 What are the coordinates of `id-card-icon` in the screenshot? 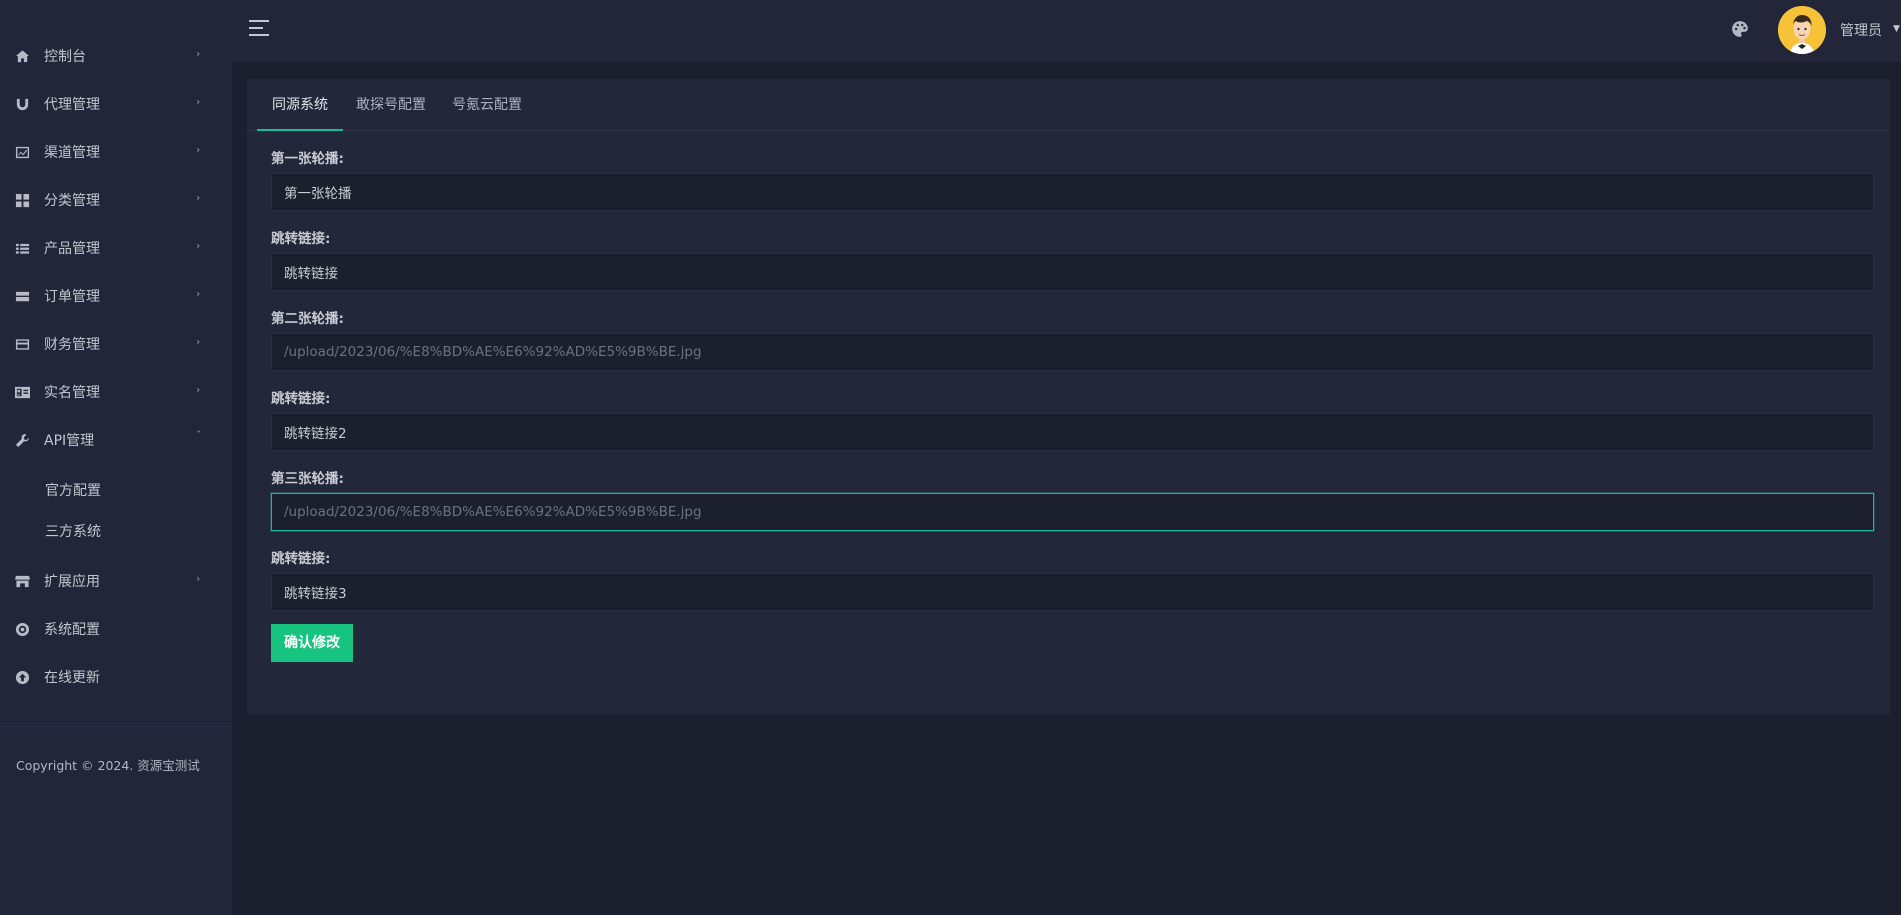 It's located at (22, 392).